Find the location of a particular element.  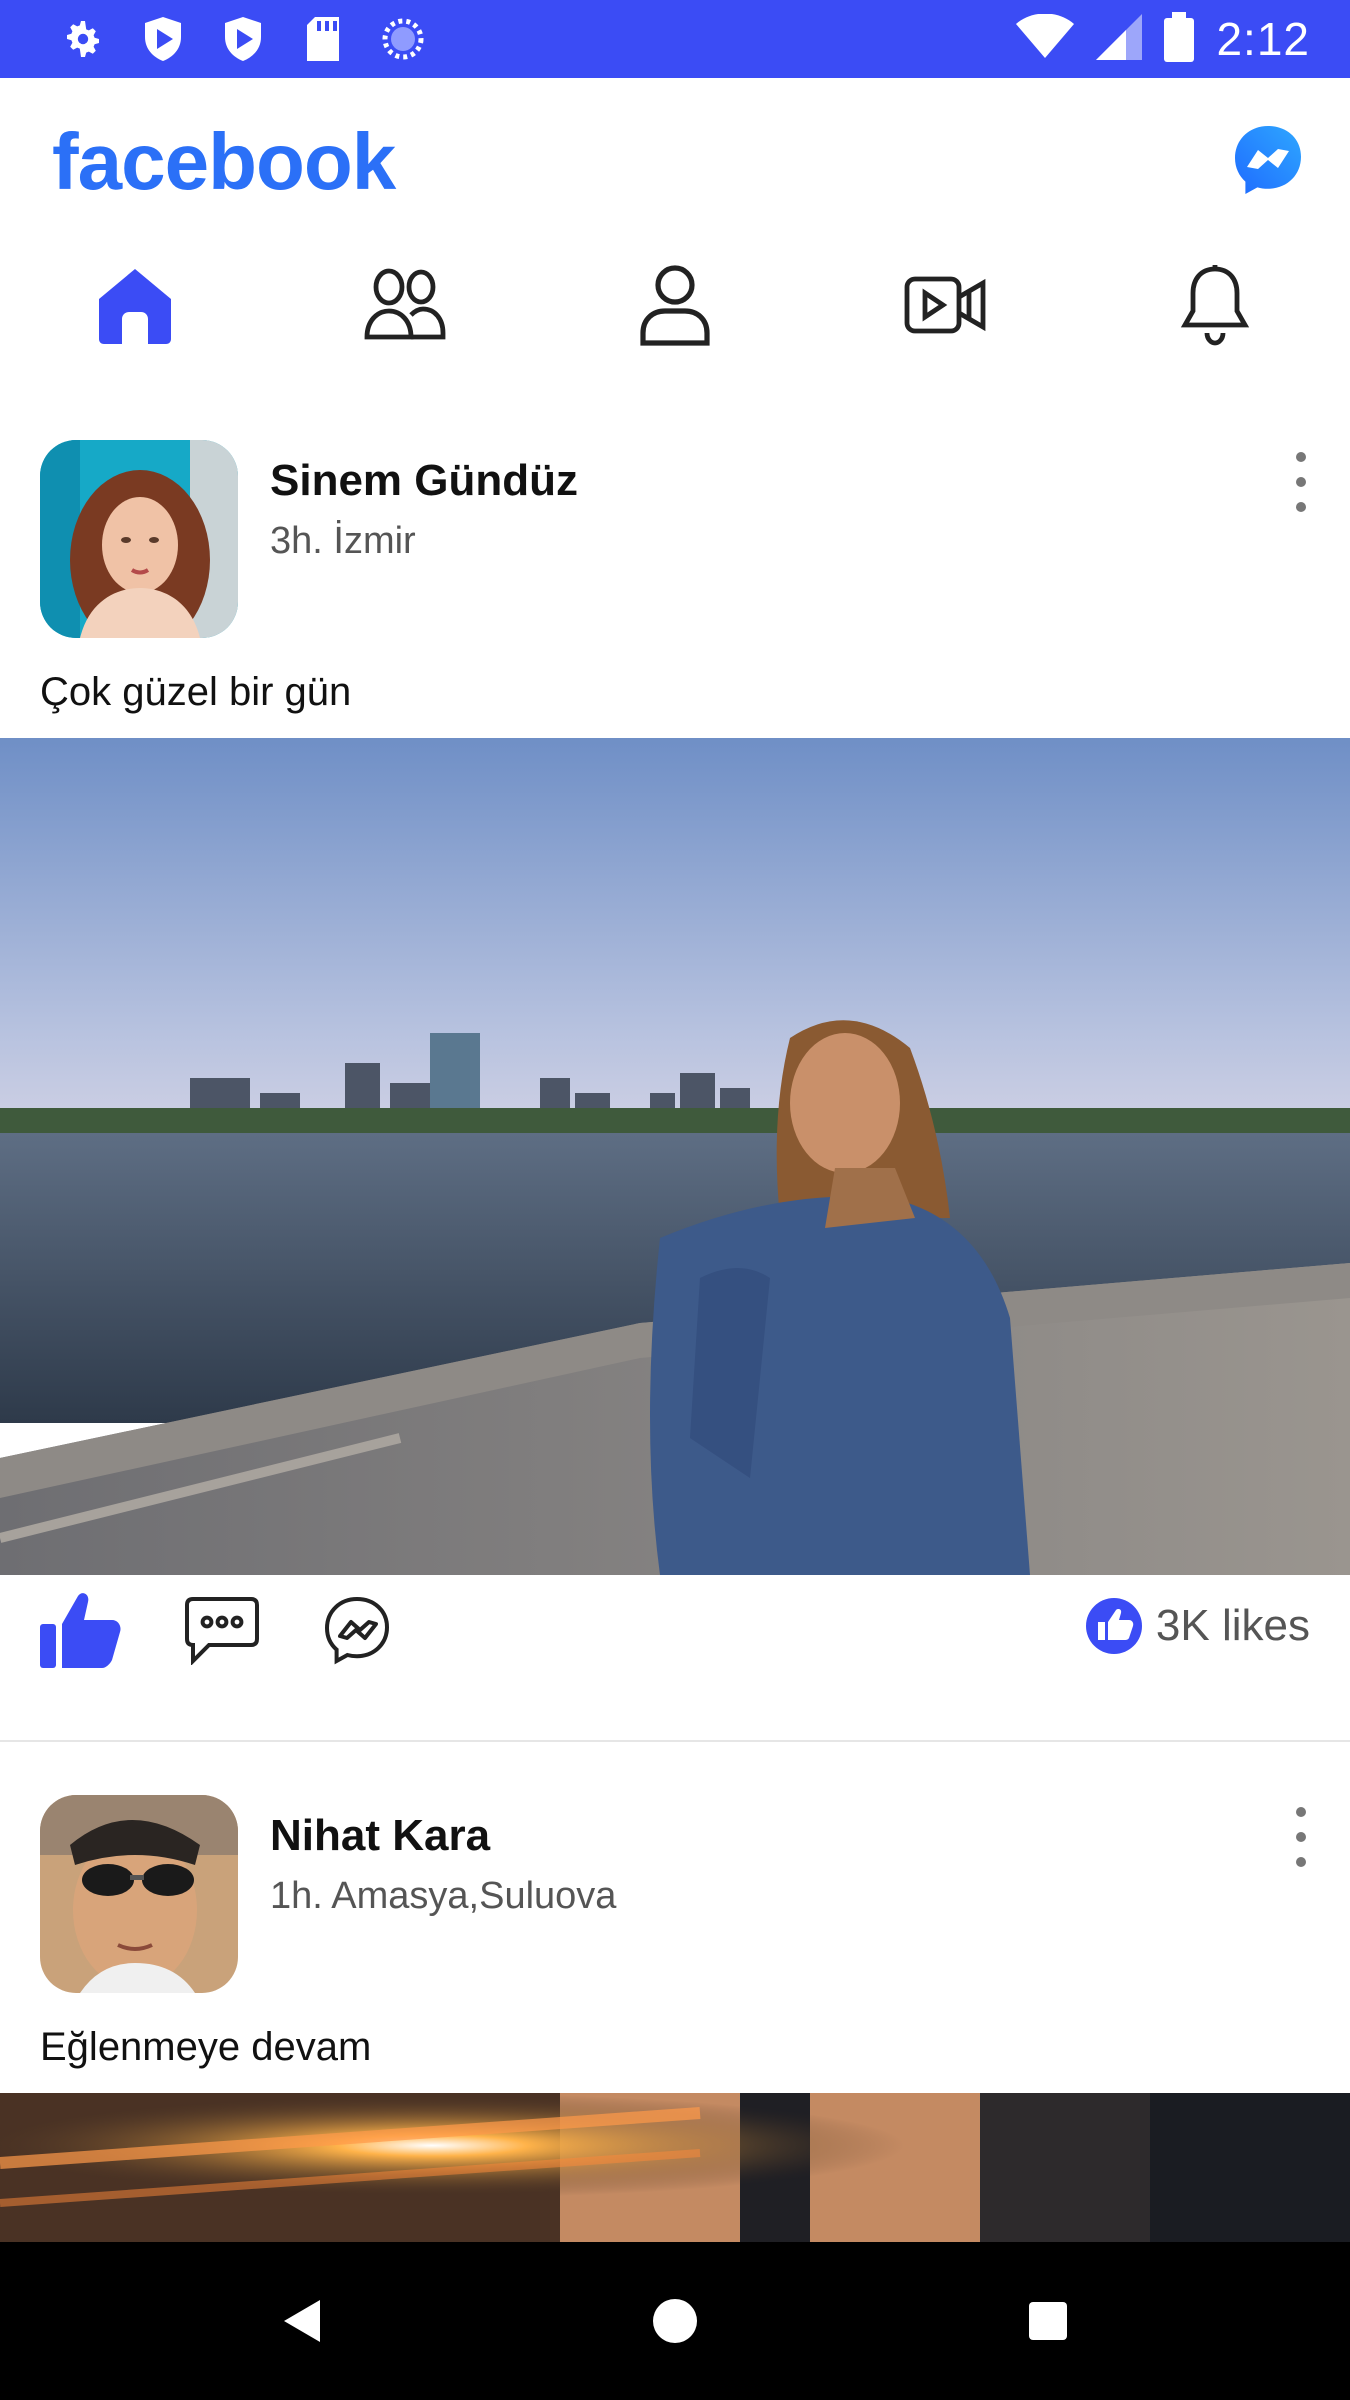

post-author: Nihat Kara is located at coordinates (380, 1836).